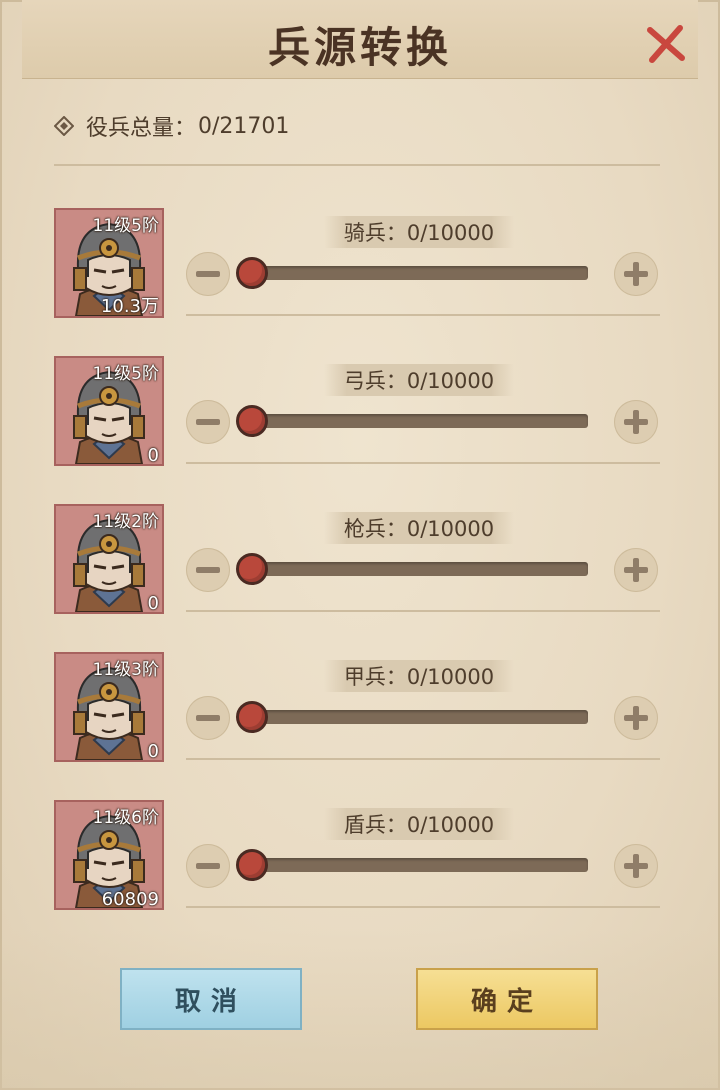  I want to click on unit-portrait: 11级6阶 60809, so click(109, 855).